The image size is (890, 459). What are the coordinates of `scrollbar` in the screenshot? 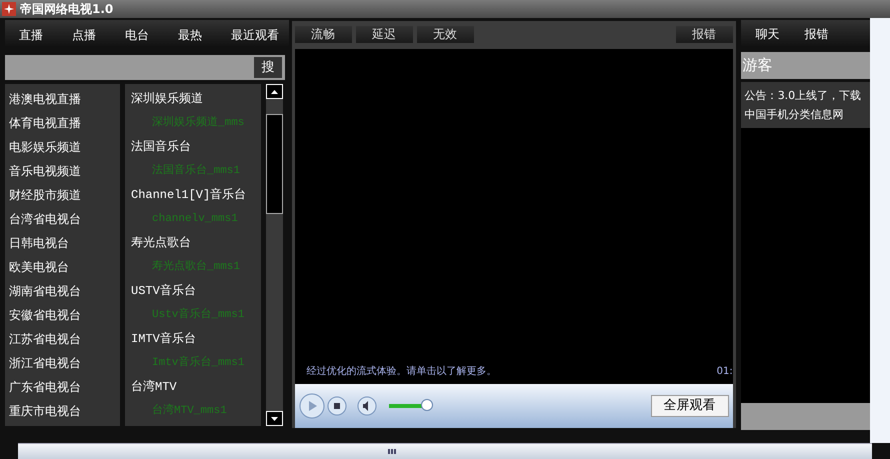 It's located at (274, 255).